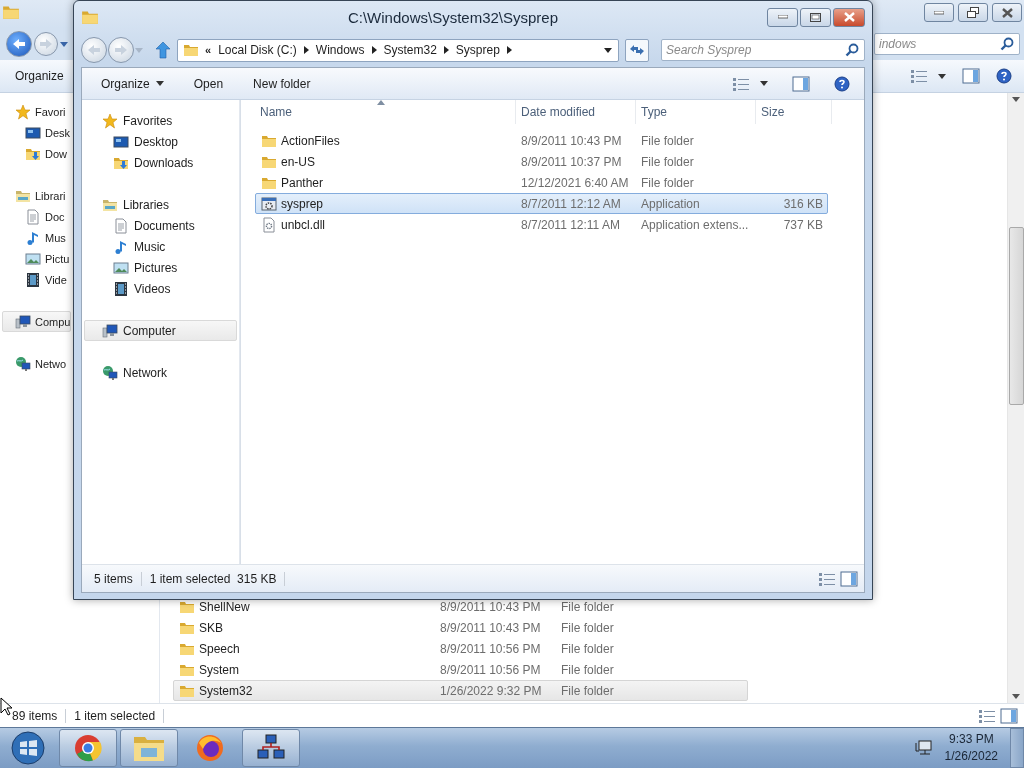 The image size is (1024, 768). I want to click on column-header: Size, so click(794, 112).